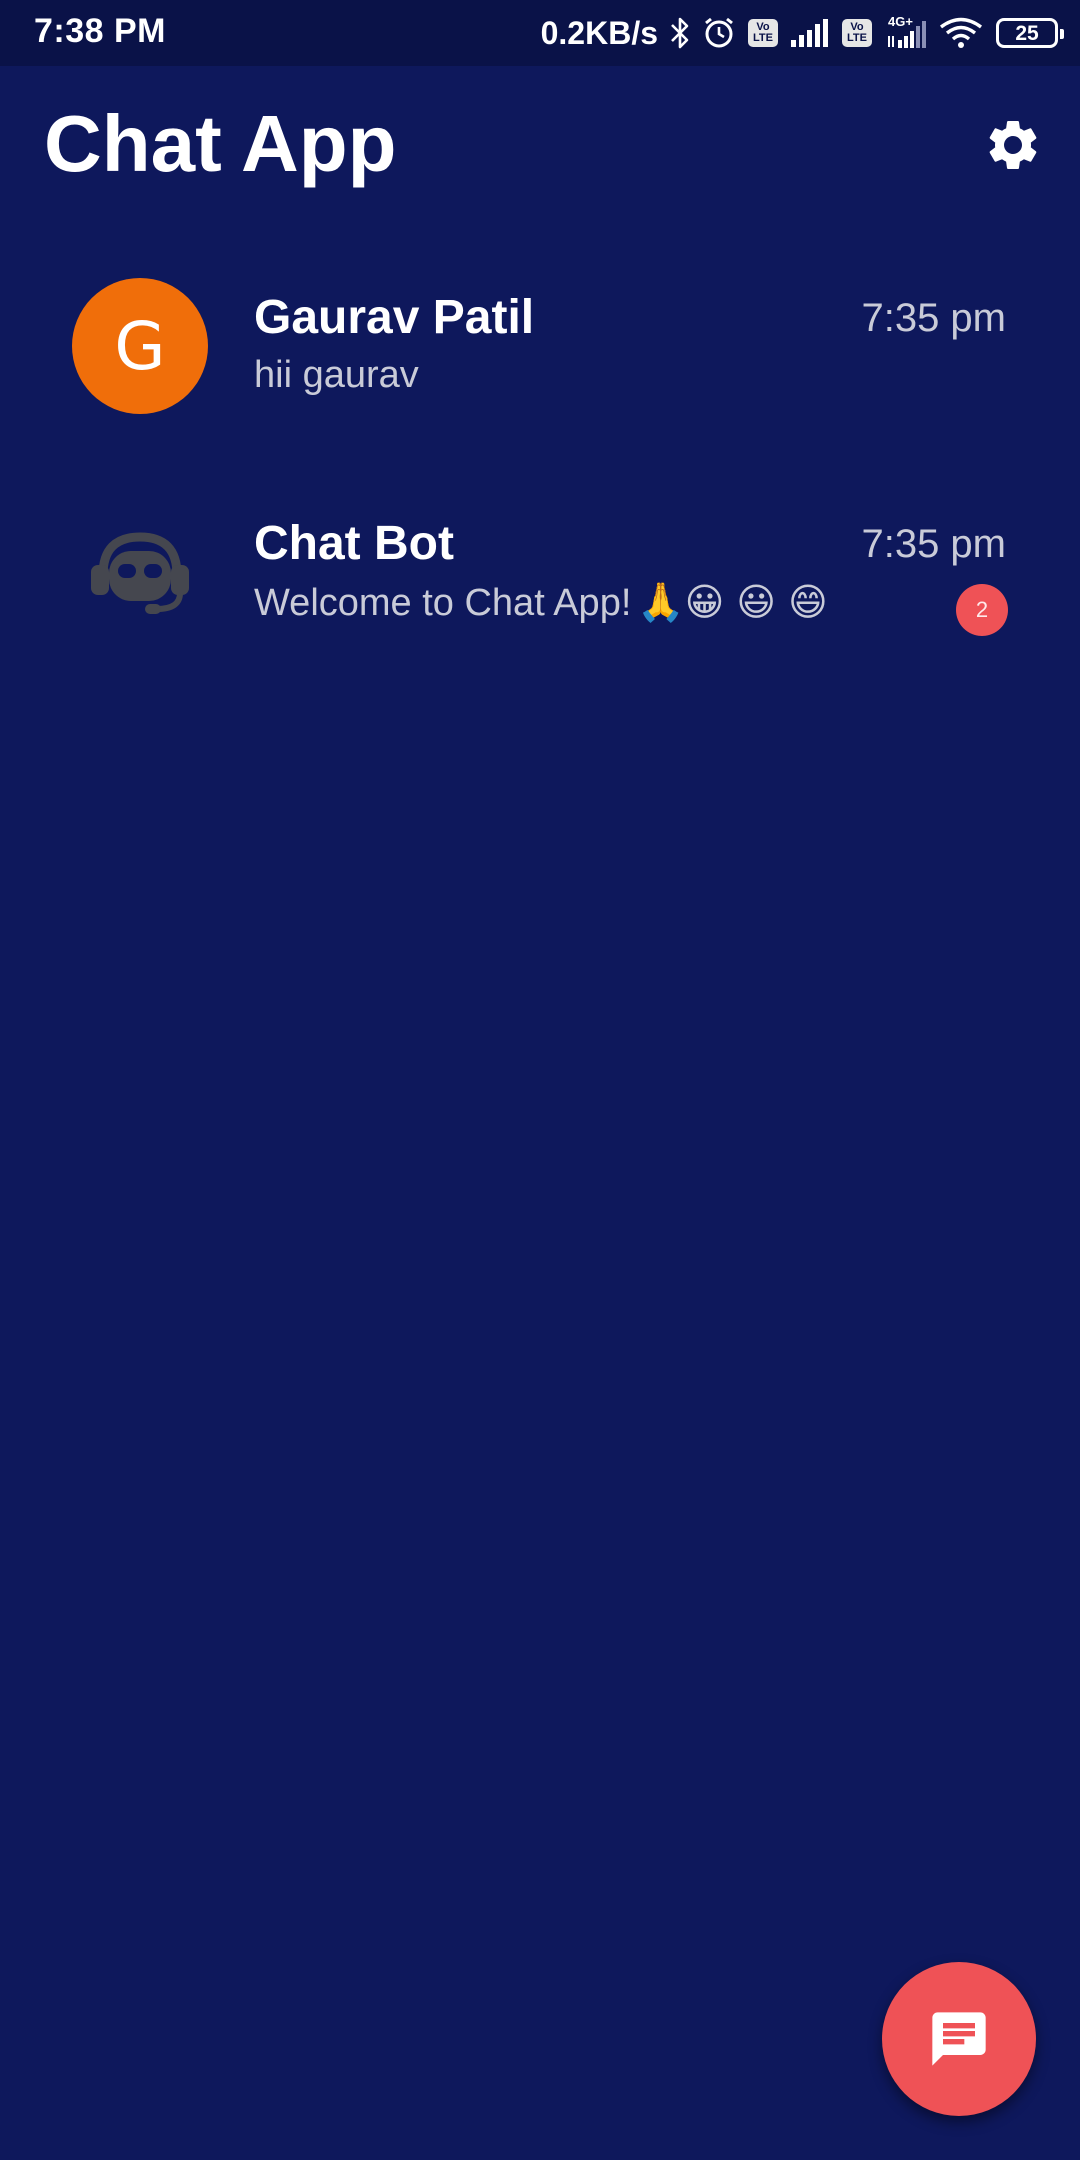 This screenshot has height=2160, width=1080. I want to click on volte-icon: Vo LTE, so click(763, 33).